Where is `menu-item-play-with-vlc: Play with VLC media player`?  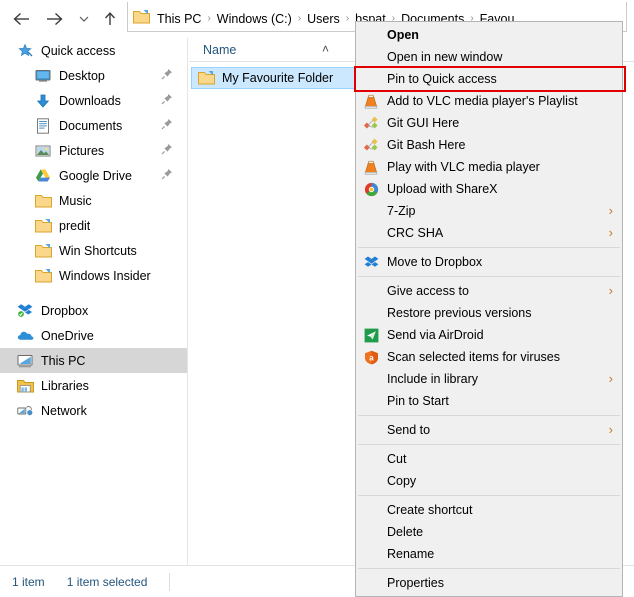
menu-item-play-with-vlc: Play with VLC media player is located at coordinates (489, 167).